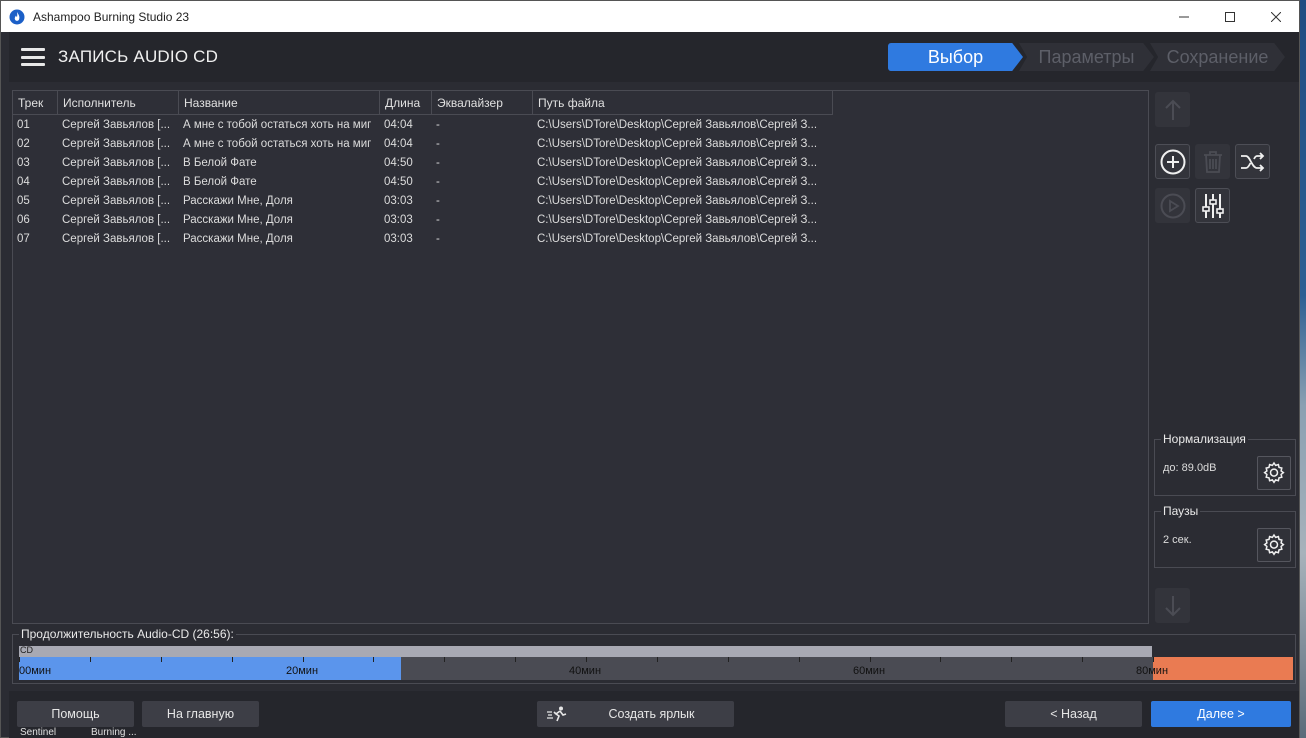 This screenshot has height=738, width=1306. What do you see at coordinates (23, 162) in the screenshot?
I see `cell-track-number: 03` at bounding box center [23, 162].